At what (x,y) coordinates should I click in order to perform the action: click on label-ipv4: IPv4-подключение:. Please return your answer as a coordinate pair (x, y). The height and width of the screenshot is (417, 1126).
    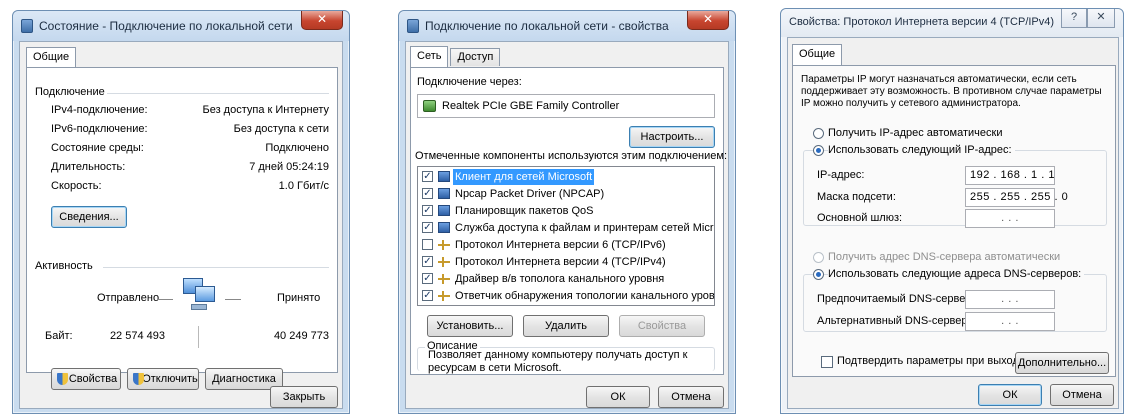
    Looking at the image, I should click on (99, 110).